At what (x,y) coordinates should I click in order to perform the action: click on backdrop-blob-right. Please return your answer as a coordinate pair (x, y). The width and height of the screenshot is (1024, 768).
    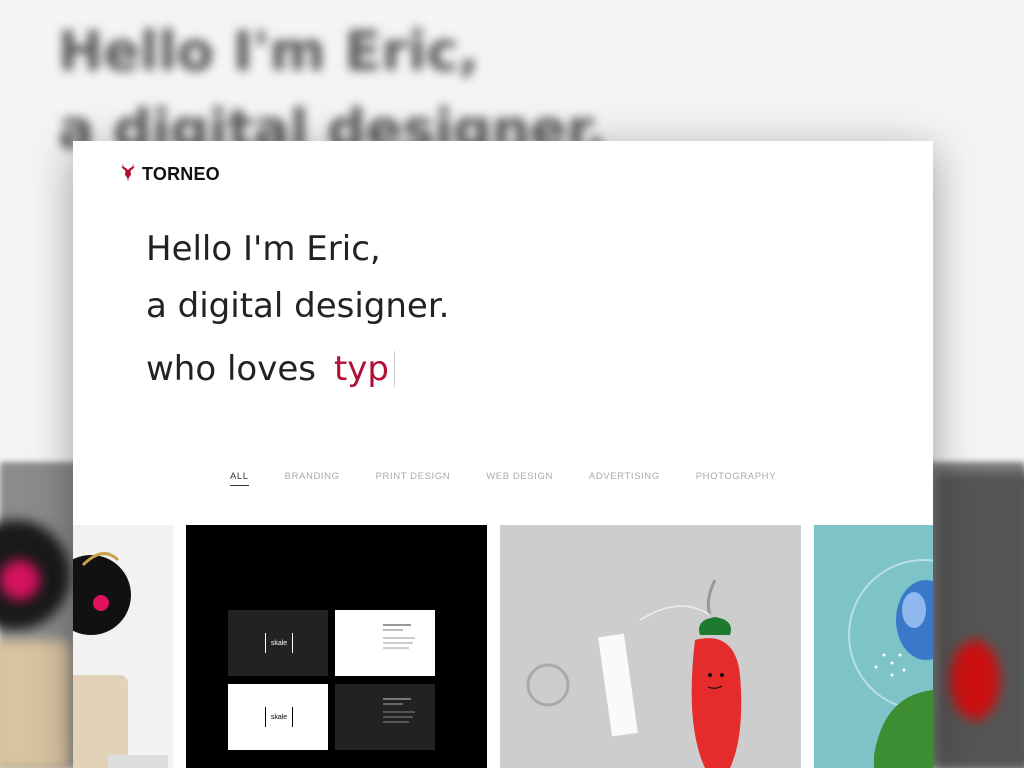
    Looking at the image, I should click on (979, 619).